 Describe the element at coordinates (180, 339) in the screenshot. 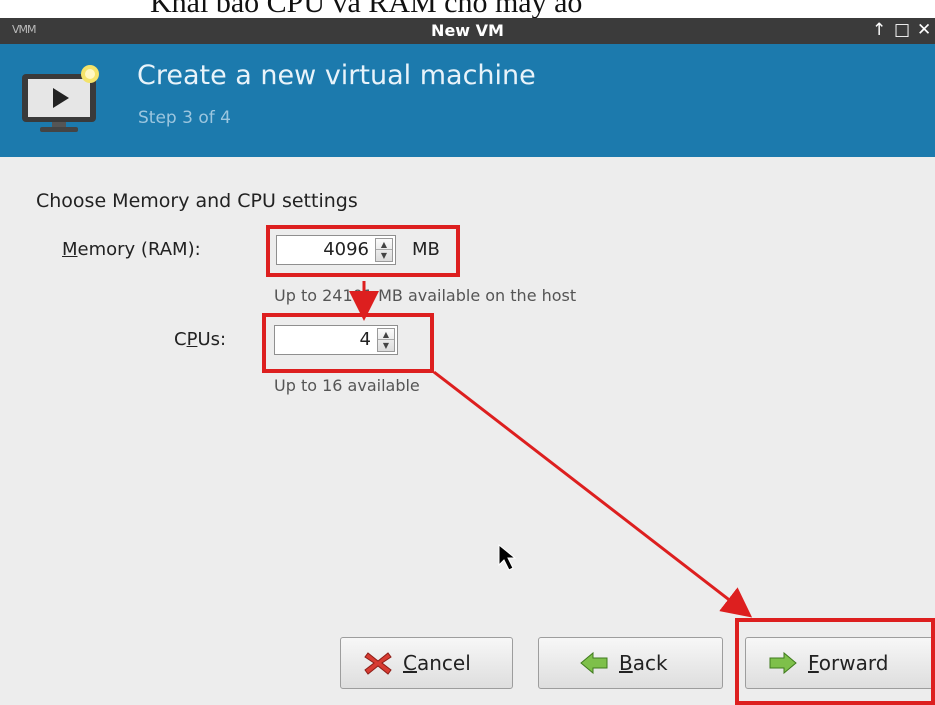

I see `cpus-label-pre: C` at that location.